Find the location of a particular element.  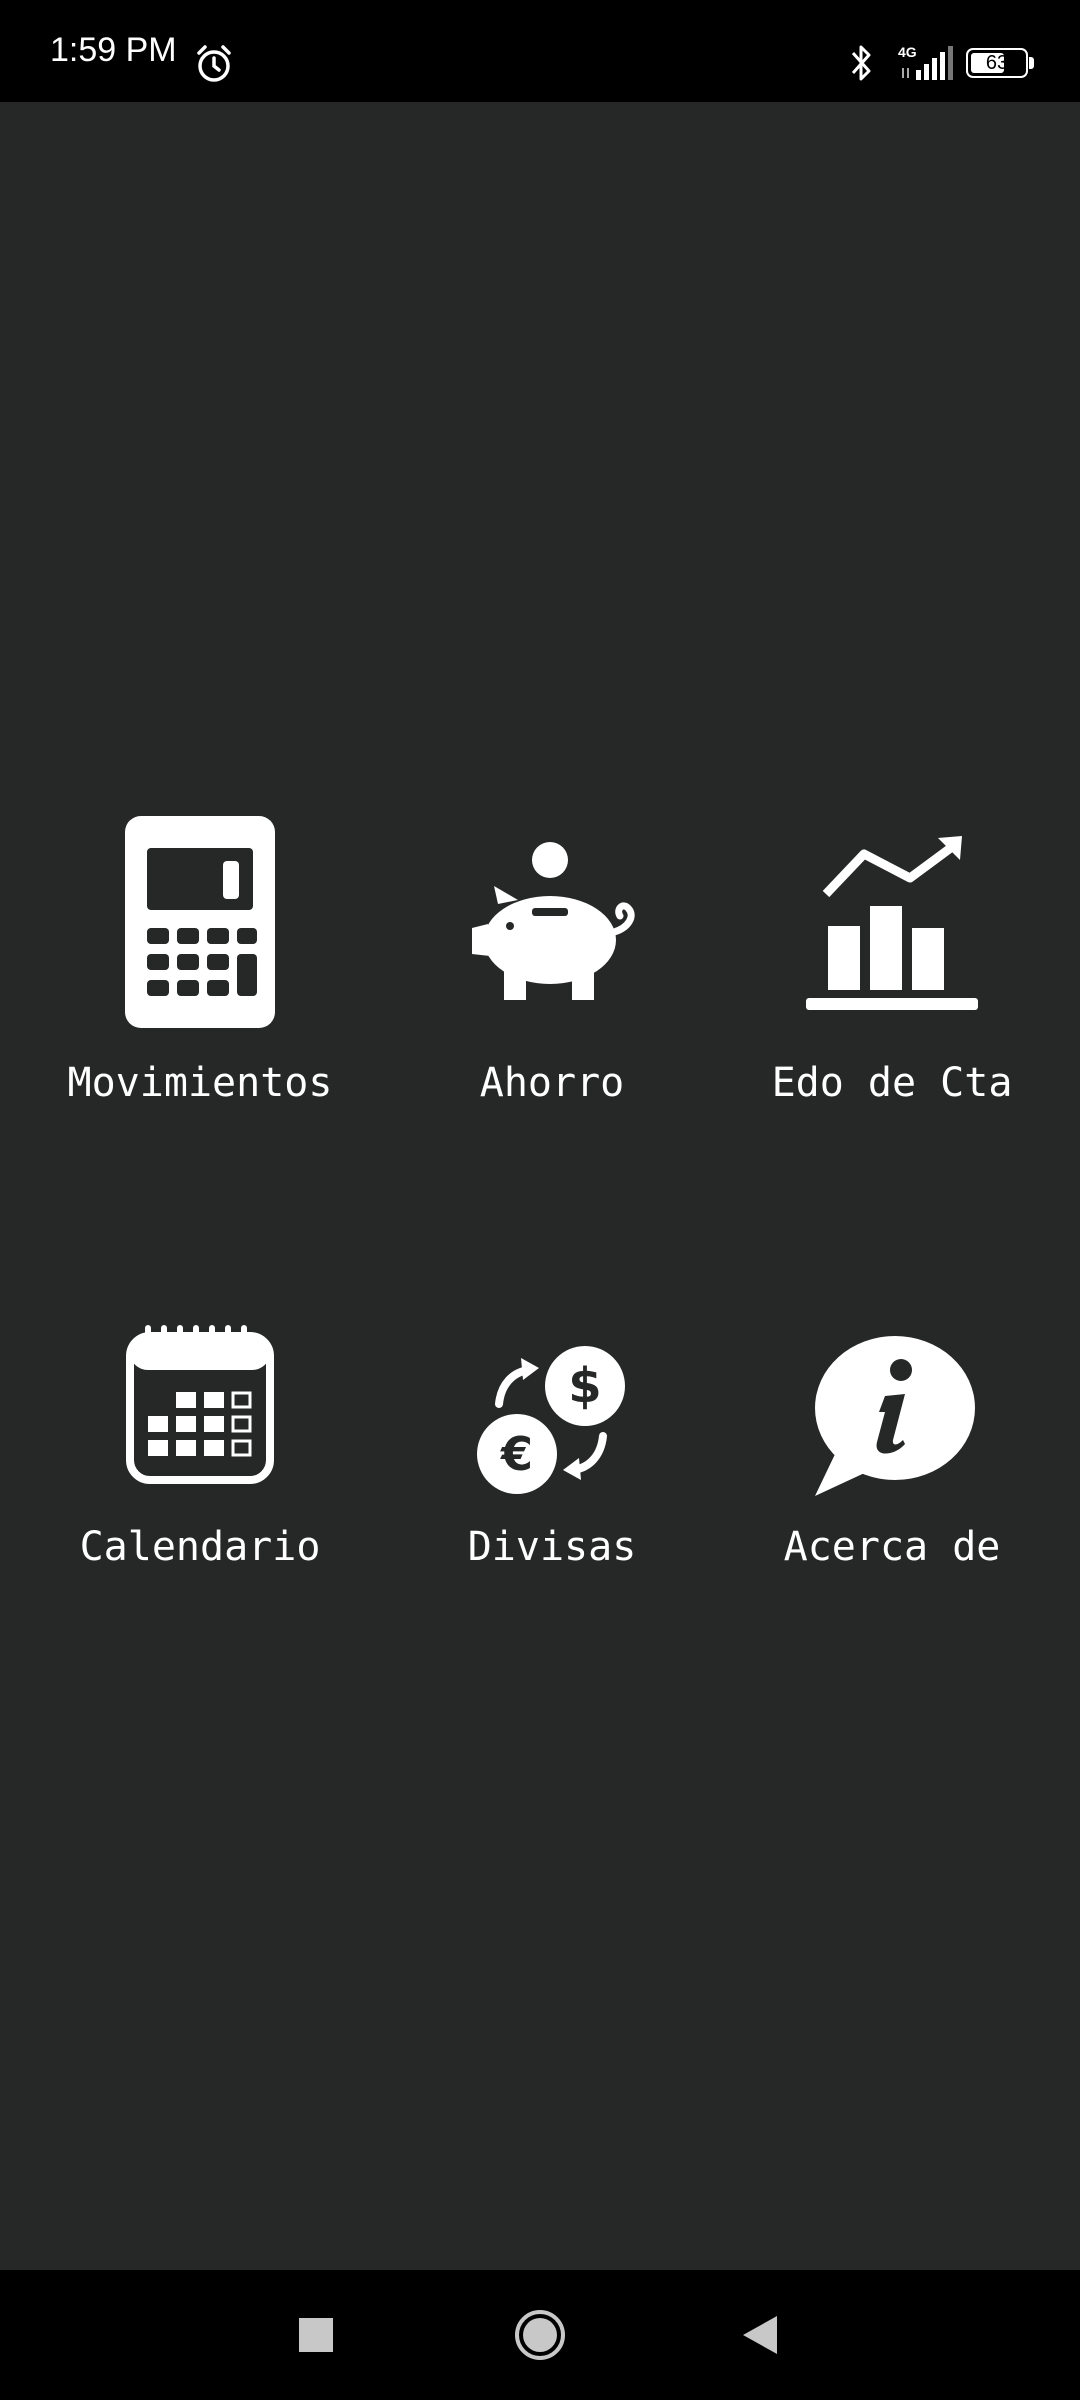

bar-chart-trend-icon is located at coordinates (892, 923).